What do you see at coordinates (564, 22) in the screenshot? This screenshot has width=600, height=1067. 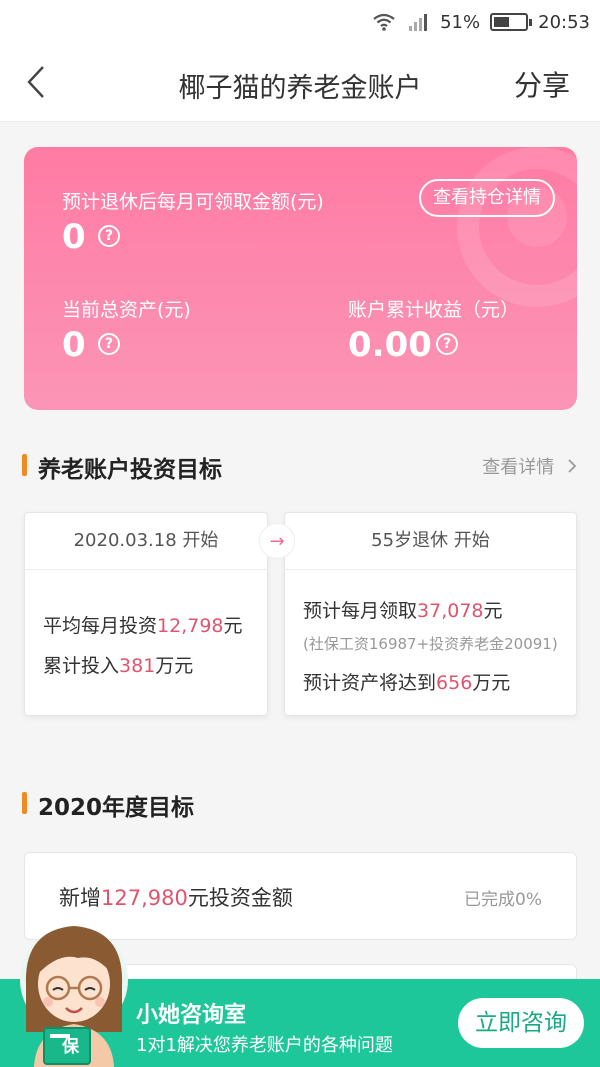 I see `clock: 20:53` at bounding box center [564, 22].